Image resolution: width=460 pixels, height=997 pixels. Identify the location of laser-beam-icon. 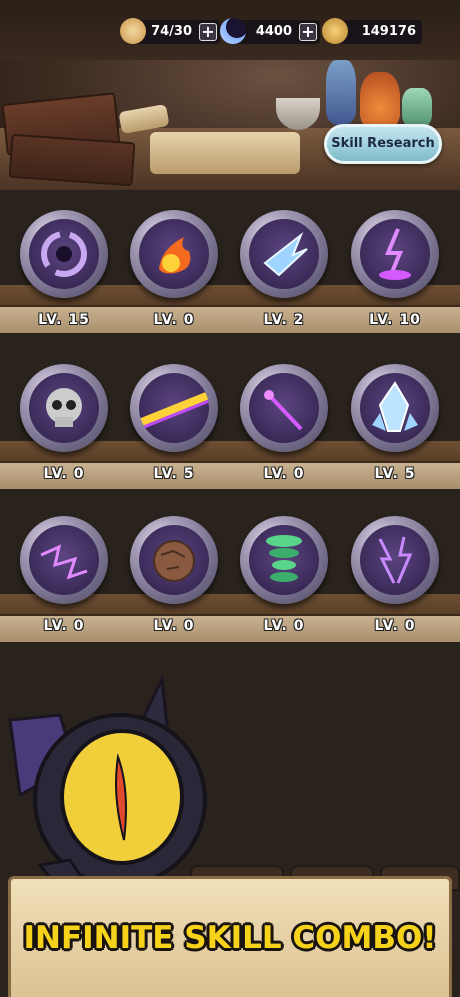
(174, 411).